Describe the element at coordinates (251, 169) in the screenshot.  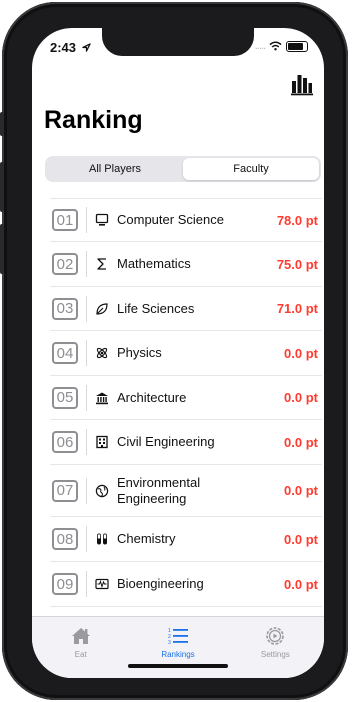
I see `segment-faculty: Faculty` at that location.